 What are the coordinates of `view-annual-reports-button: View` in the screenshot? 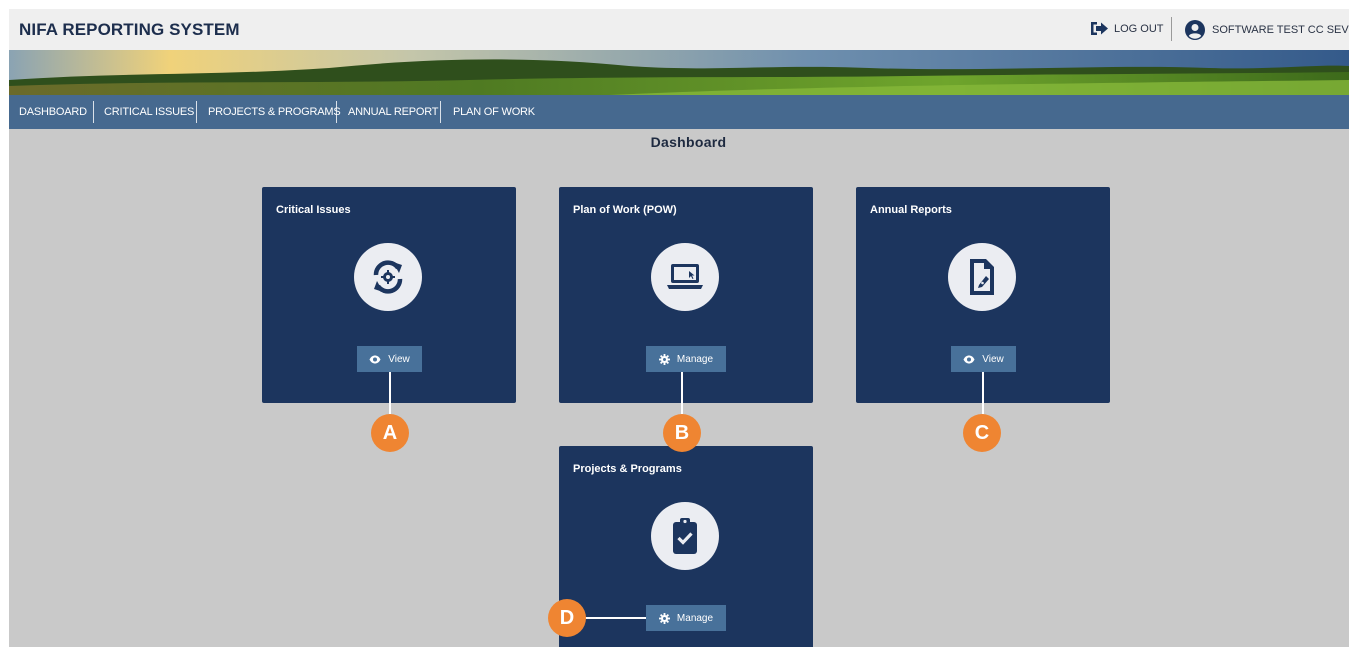 It's located at (983, 359).